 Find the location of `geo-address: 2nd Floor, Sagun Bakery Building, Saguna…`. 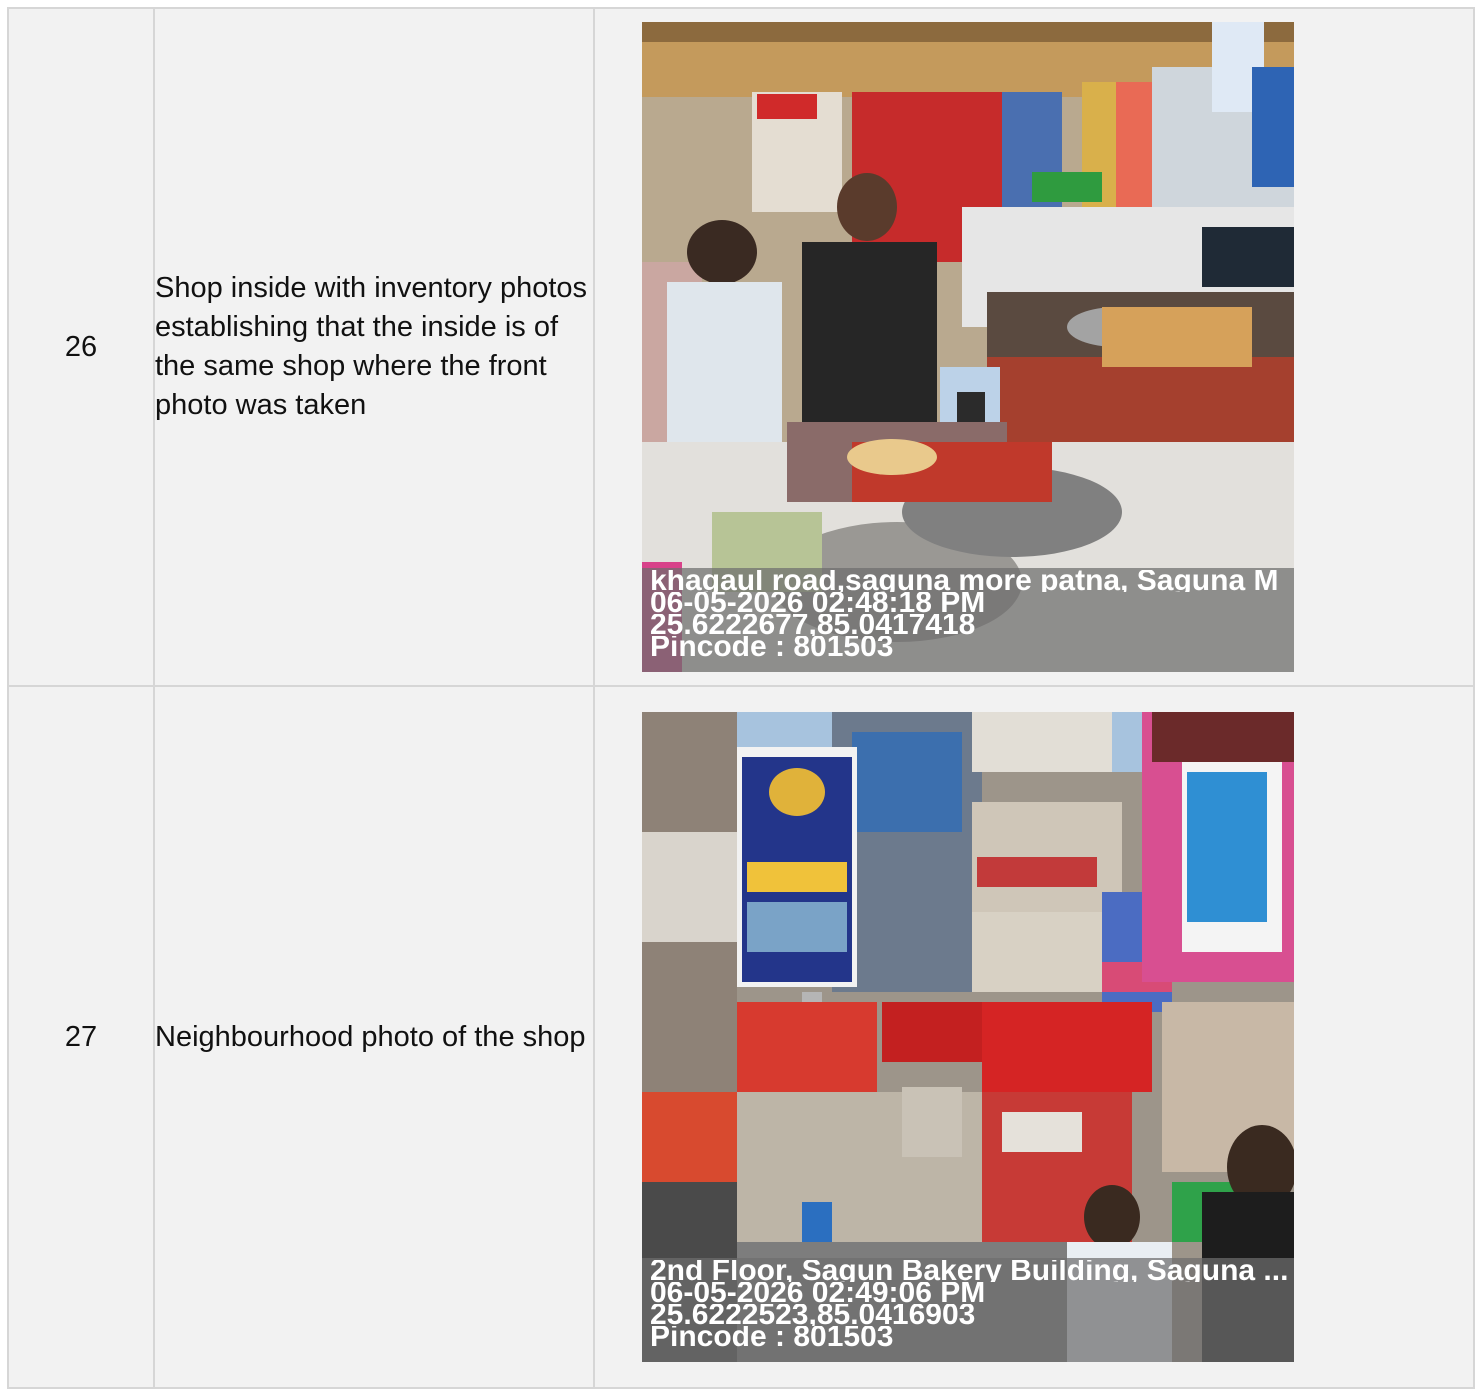

geo-address: 2nd Floor, Sagun Bakery Building, Saguna… is located at coordinates (969, 1271).